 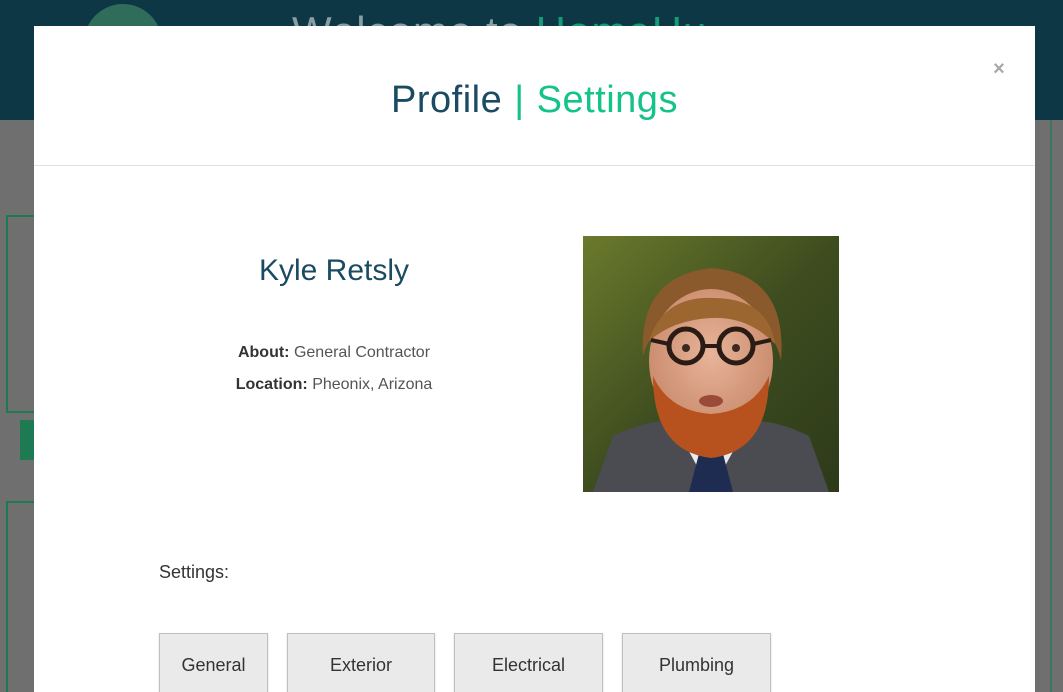 What do you see at coordinates (334, 270) in the screenshot?
I see `profile-name: Kyle Retsly` at bounding box center [334, 270].